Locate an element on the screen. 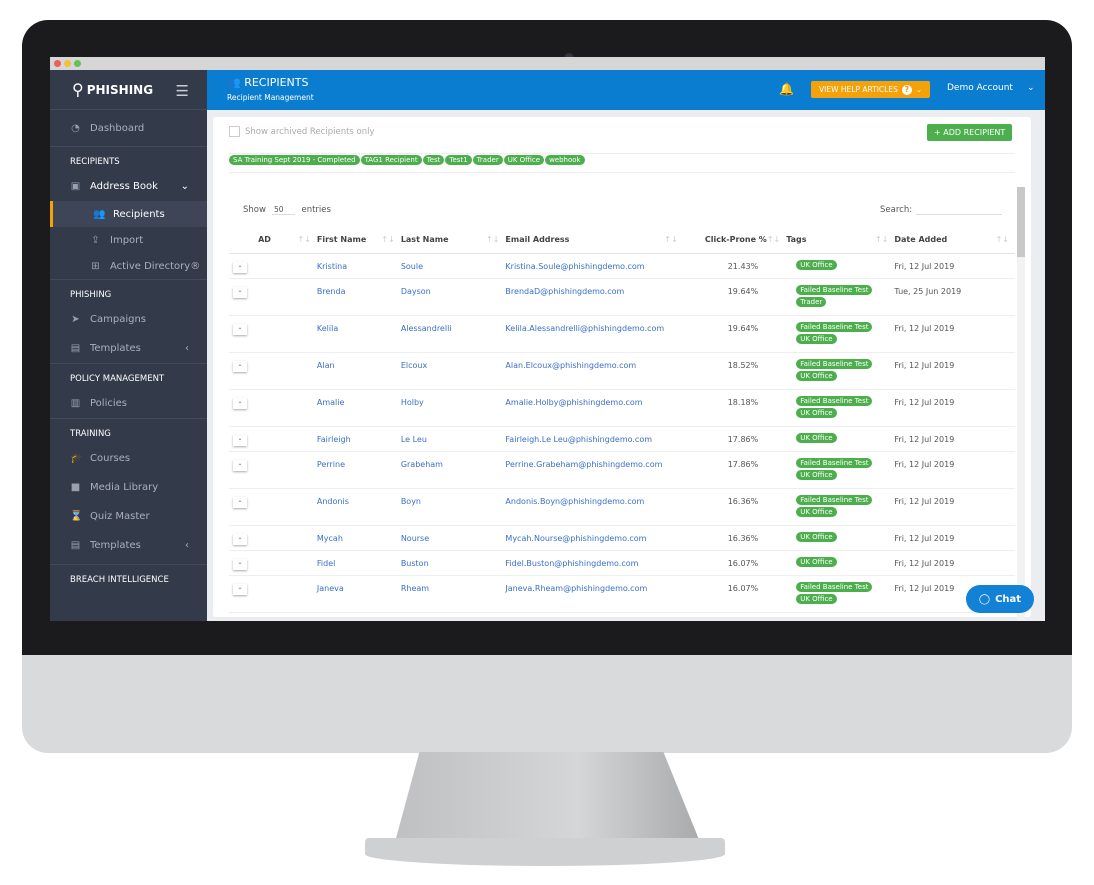 The height and width of the screenshot is (885, 1094). first-name: Kelila is located at coordinates (358, 334).